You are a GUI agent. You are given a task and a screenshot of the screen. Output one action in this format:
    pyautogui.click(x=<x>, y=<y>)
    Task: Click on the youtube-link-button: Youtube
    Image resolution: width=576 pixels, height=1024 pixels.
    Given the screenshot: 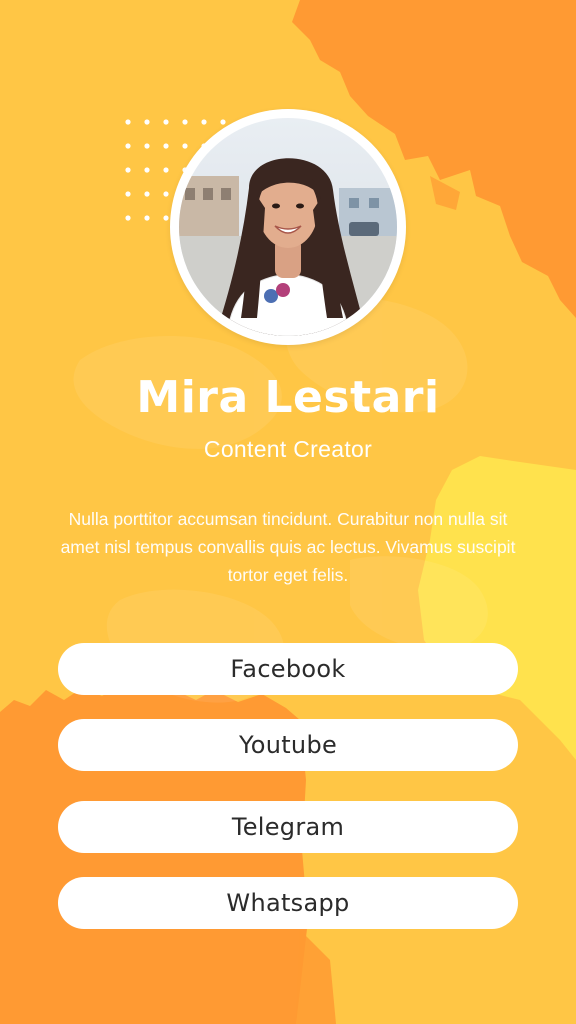 What is the action you would take?
    pyautogui.click(x=288, y=745)
    